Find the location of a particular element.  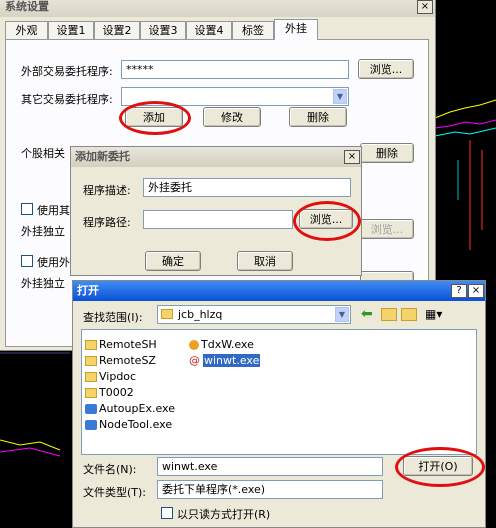

tab-appearance: 外观 is located at coordinates (26, 30).